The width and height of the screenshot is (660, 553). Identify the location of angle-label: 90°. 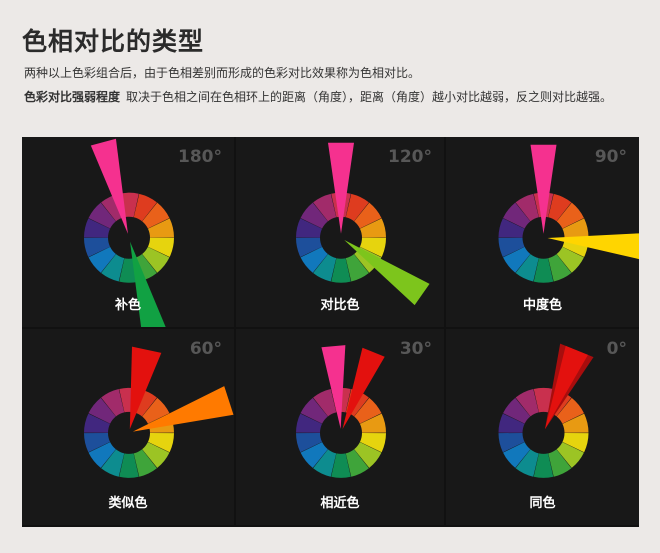
(610, 157).